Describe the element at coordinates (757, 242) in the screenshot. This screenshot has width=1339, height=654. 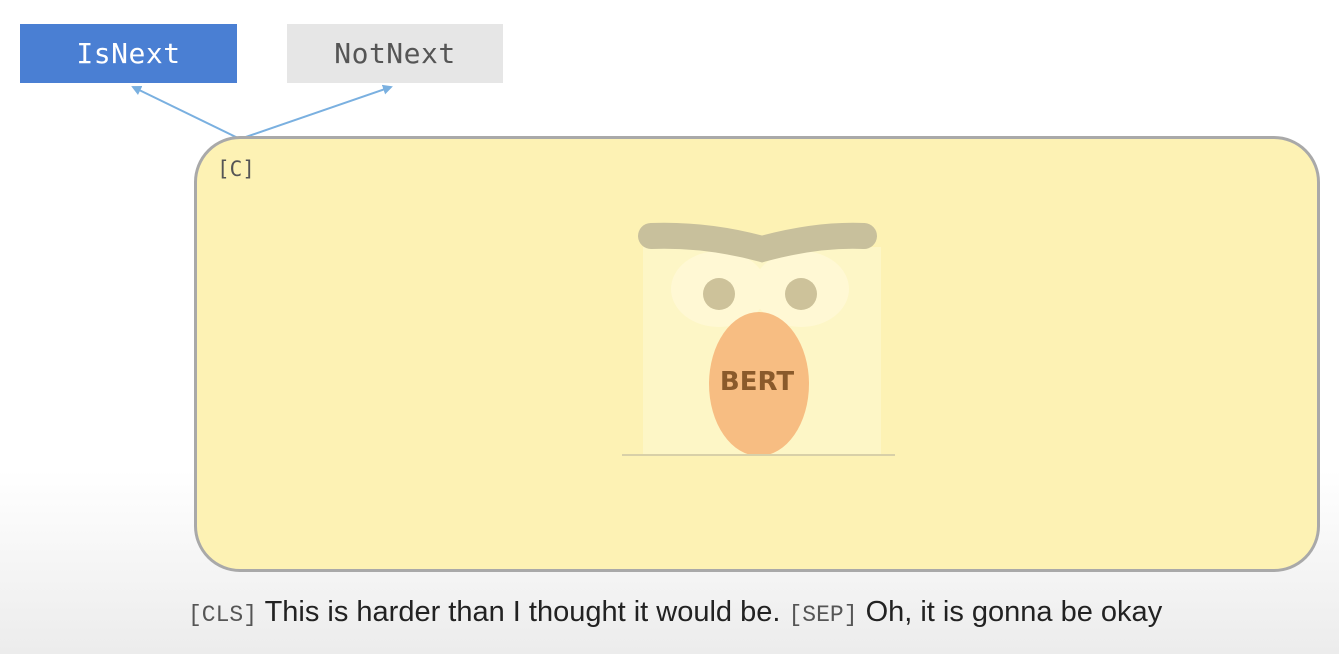
I see `unibrow` at that location.